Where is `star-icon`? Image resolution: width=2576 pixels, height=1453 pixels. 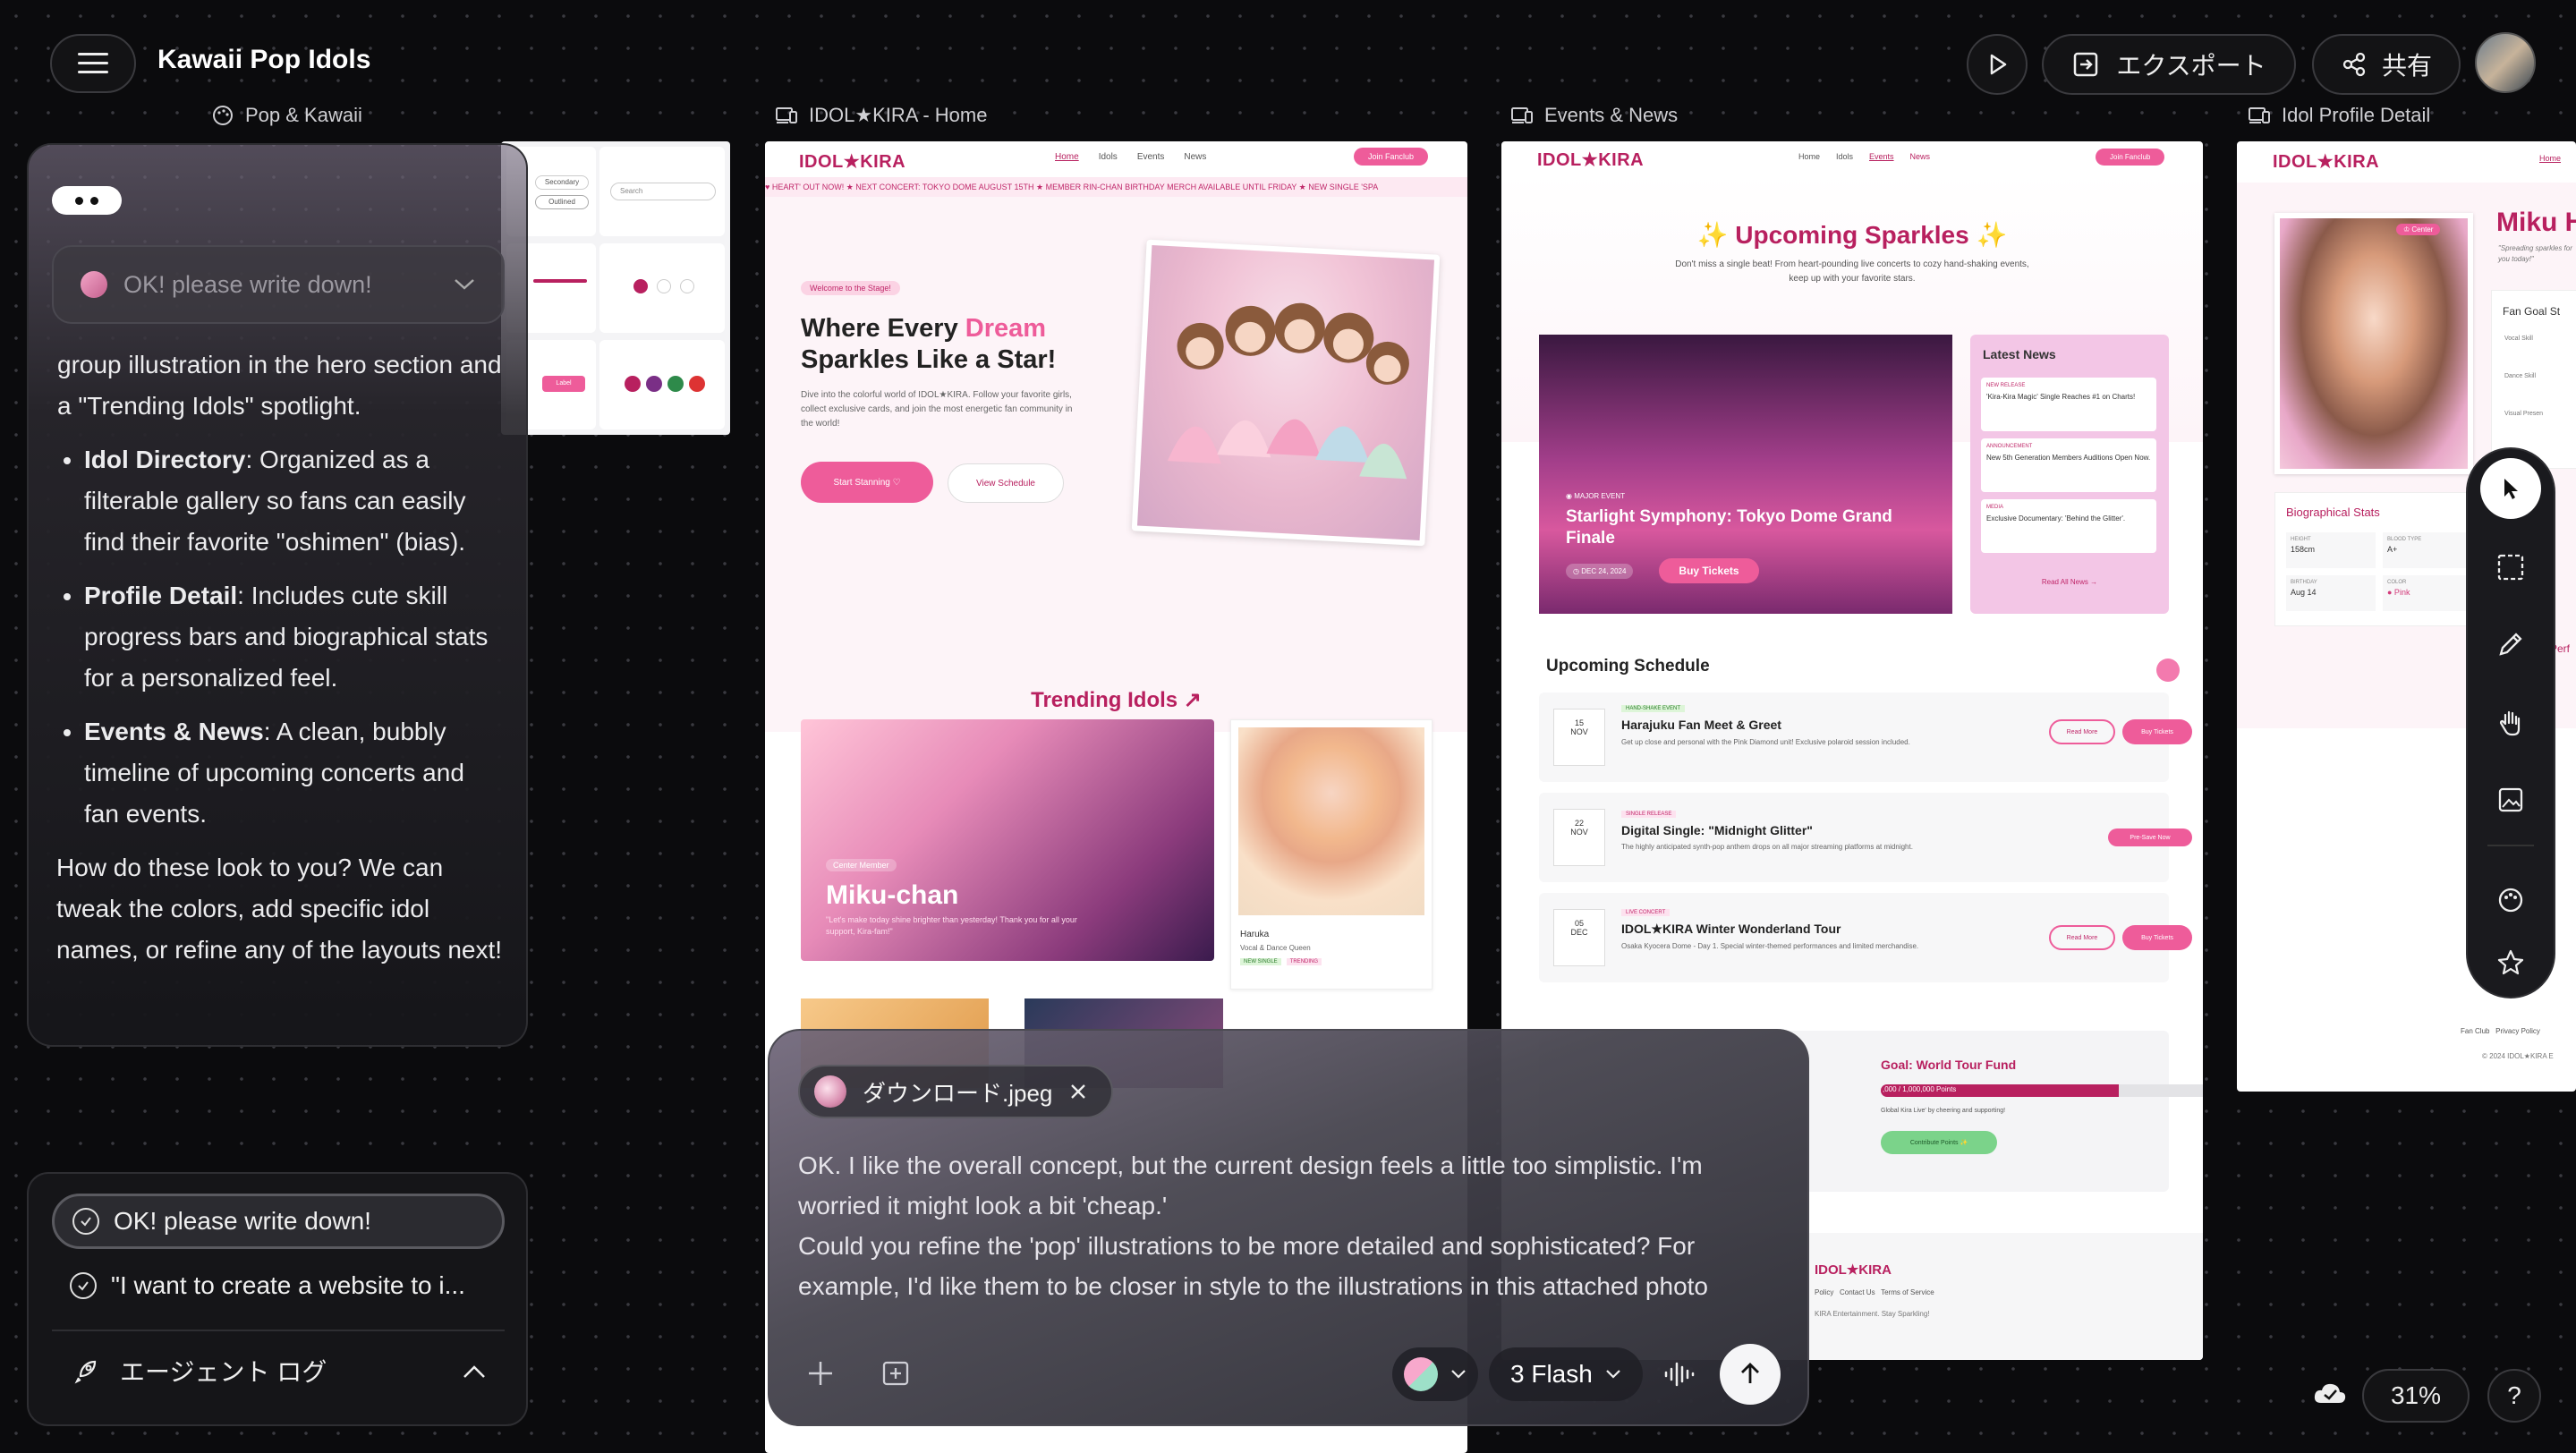 star-icon is located at coordinates (2510, 962).